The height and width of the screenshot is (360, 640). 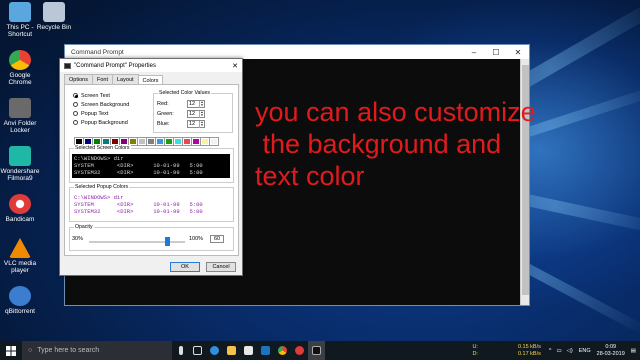 What do you see at coordinates (585, 351) in the screenshot?
I see `language-indicator: ENG` at bounding box center [585, 351].